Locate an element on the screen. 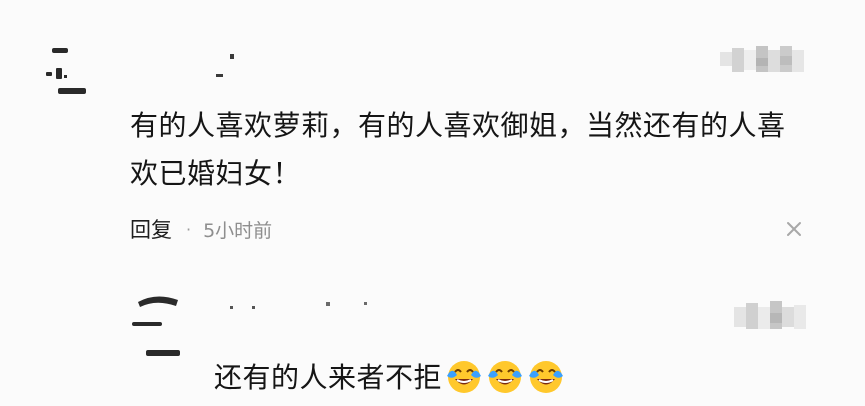 The image size is (865, 406). close-icon is located at coordinates (794, 229).